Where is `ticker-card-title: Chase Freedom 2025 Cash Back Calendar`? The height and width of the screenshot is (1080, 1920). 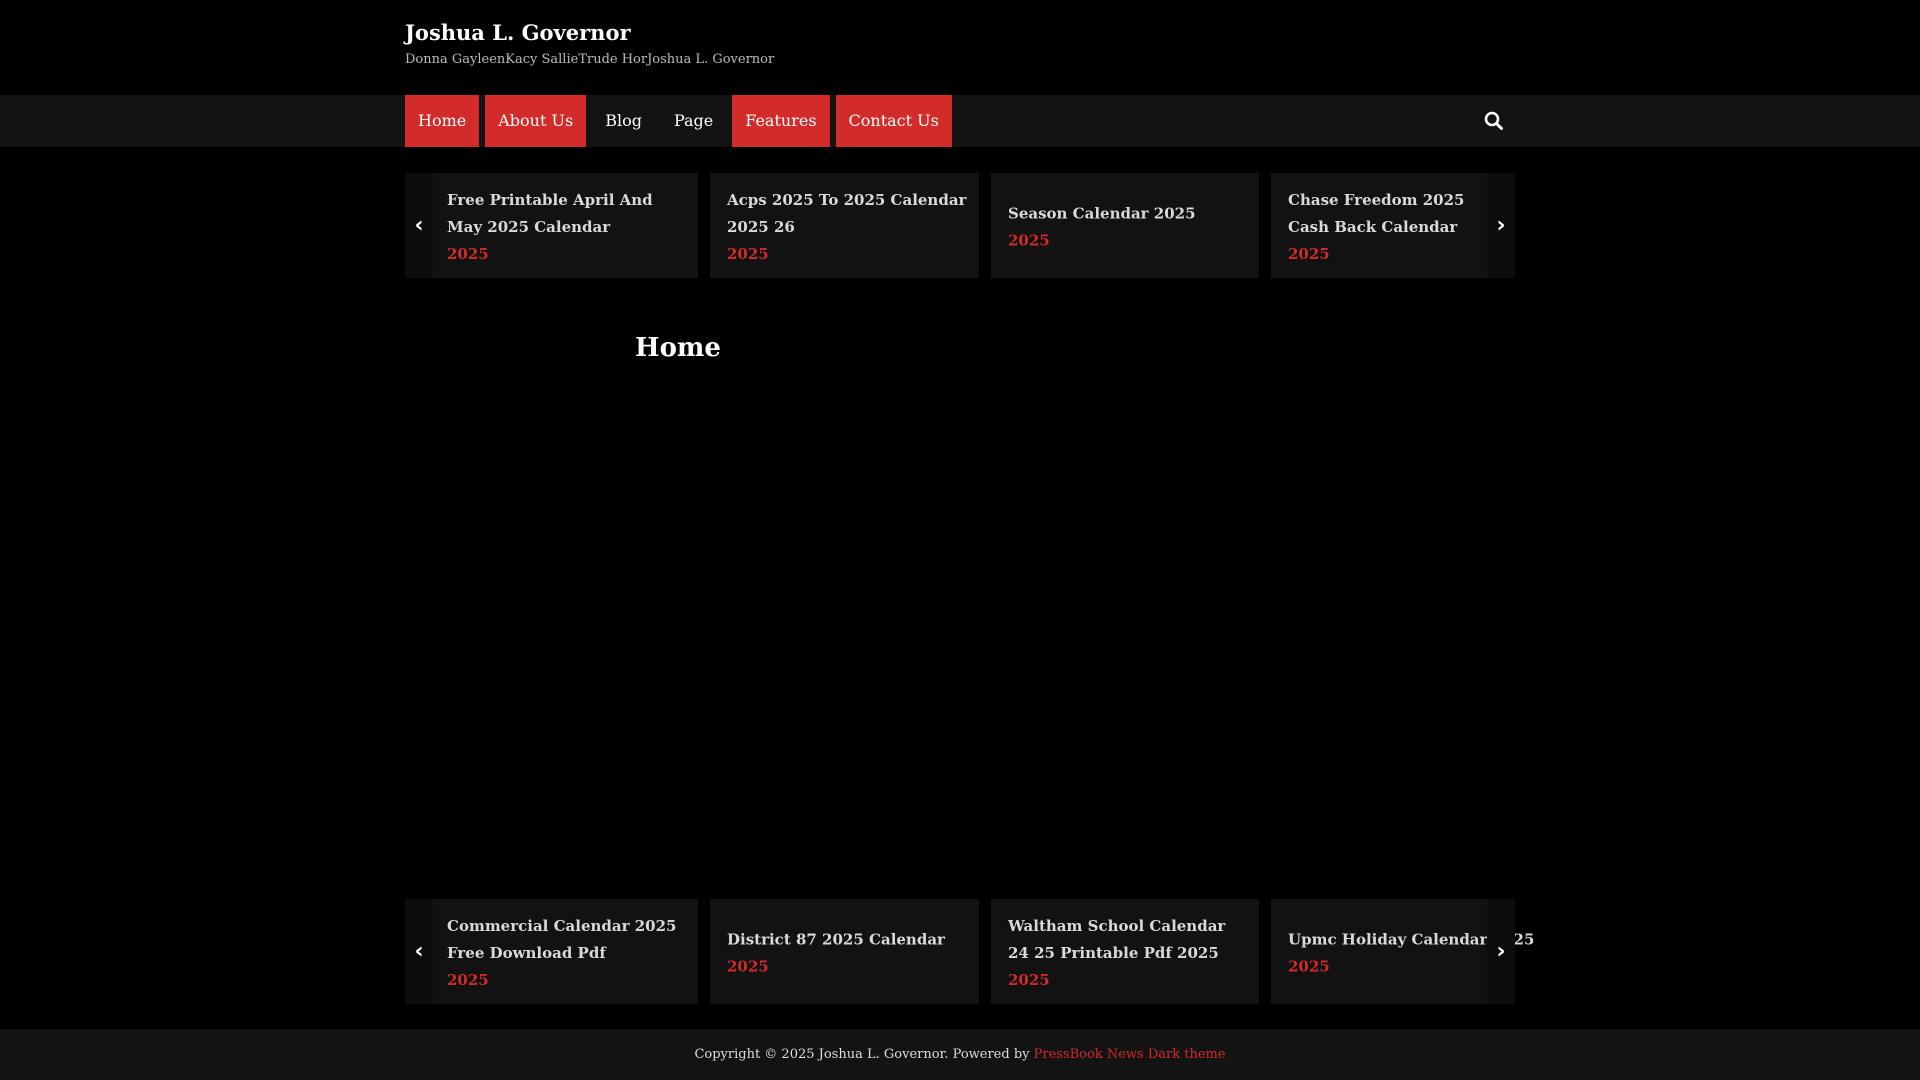 ticker-card-title: Chase Freedom 2025 Cash Back Calendar is located at coordinates (1387, 214).